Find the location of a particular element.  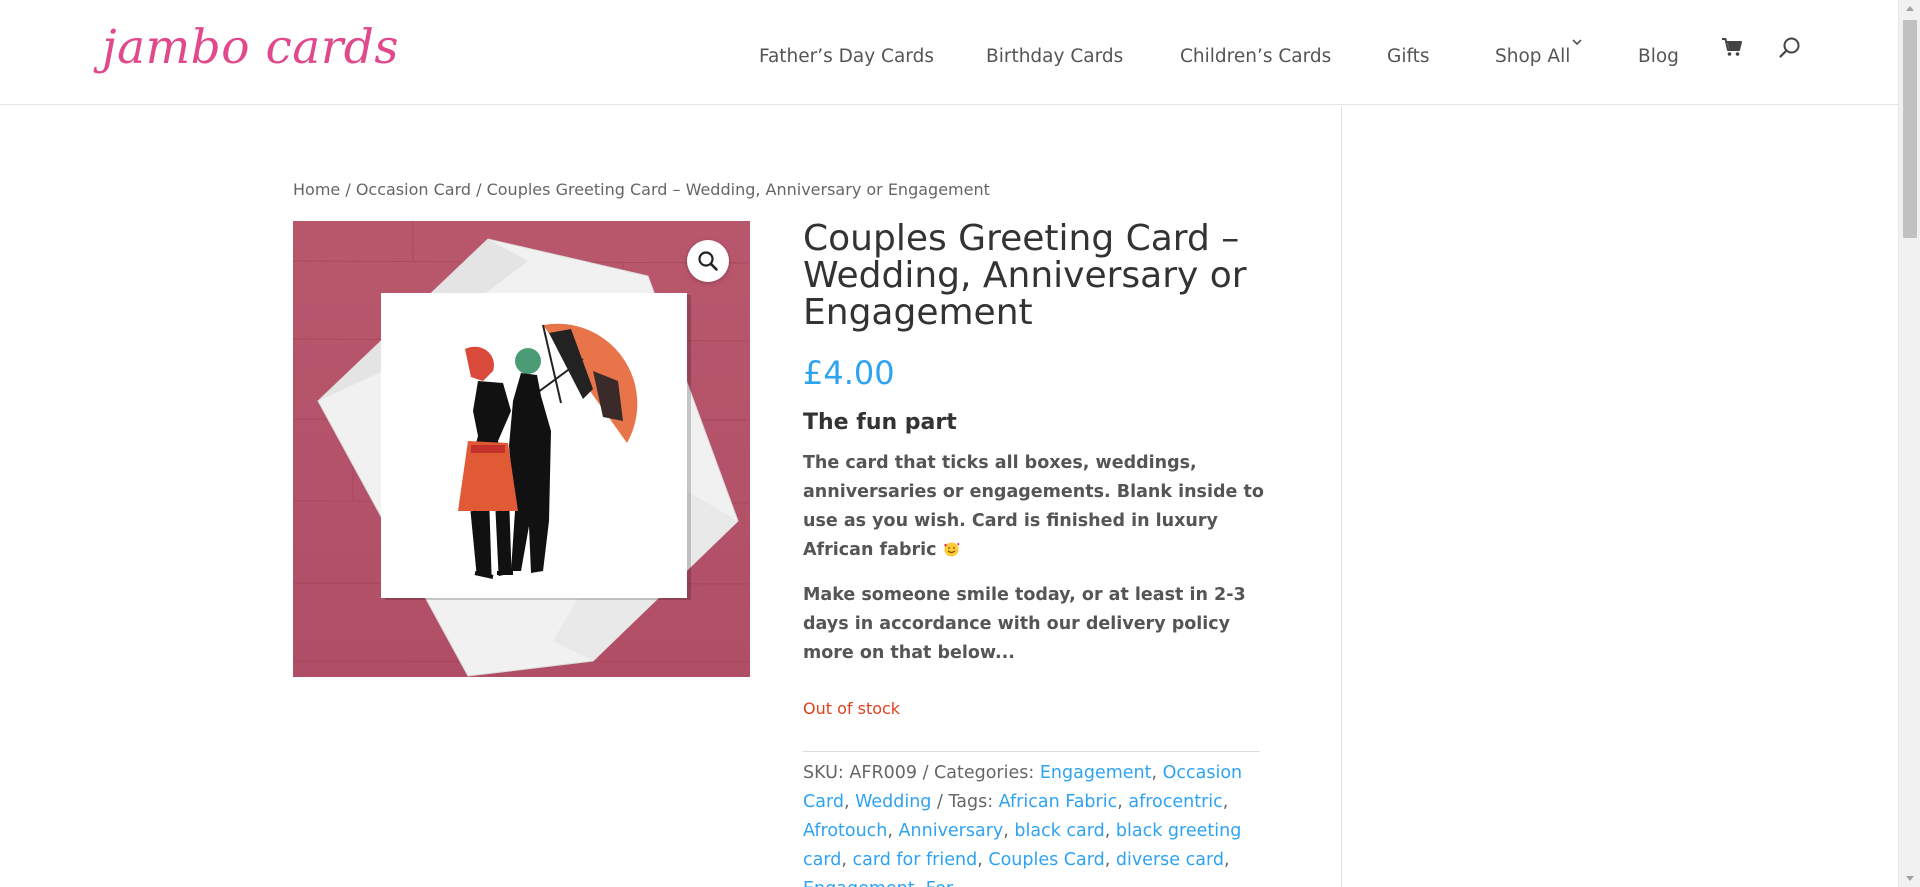

nav-item-shop-all: Shop All is located at coordinates (1532, 56).